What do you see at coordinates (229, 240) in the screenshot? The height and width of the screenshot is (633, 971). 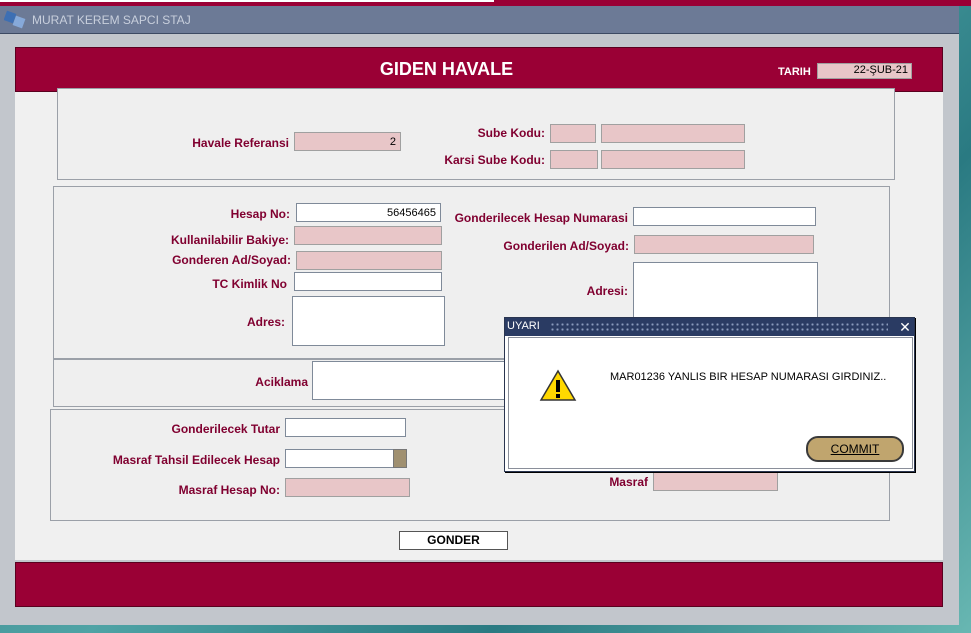 I see `kullanilabilir-bakiye-label: Kullanilabilir Bakiye:` at bounding box center [229, 240].